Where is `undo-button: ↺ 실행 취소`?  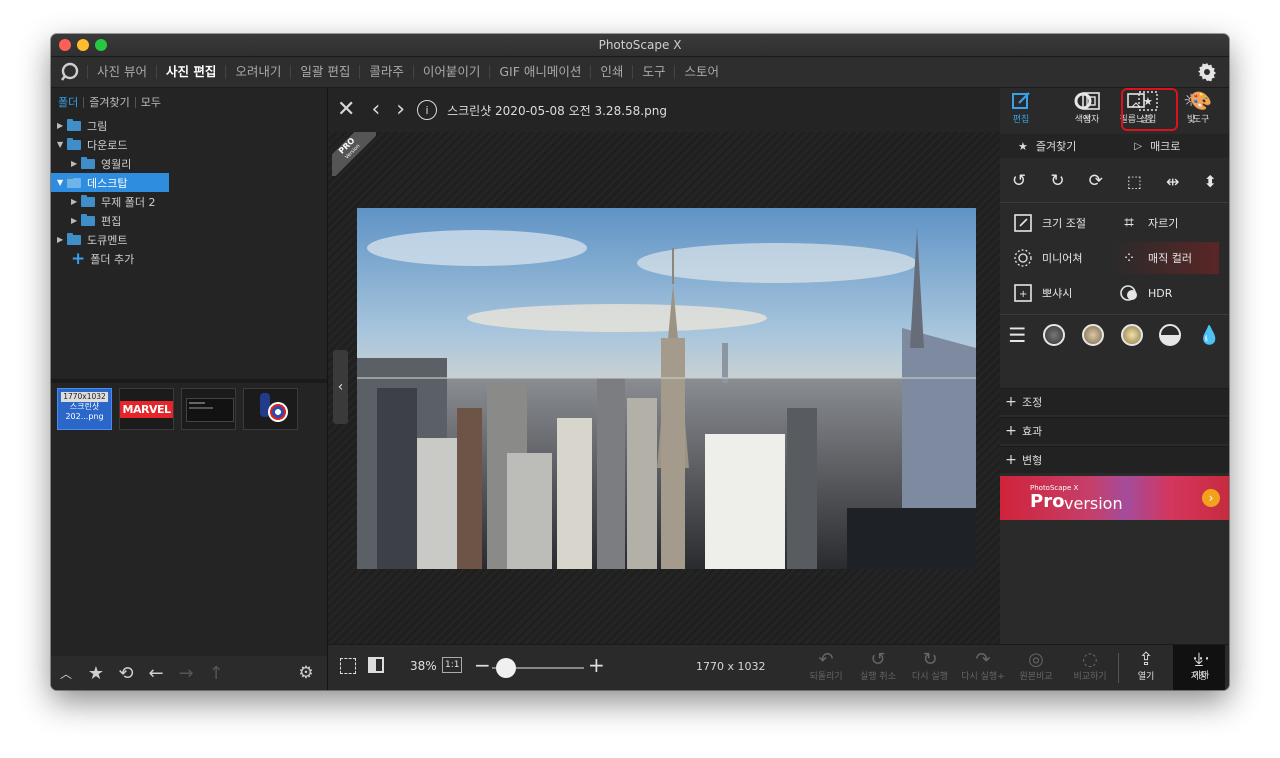
undo-button: ↺ 실행 취소 is located at coordinates (878, 665).